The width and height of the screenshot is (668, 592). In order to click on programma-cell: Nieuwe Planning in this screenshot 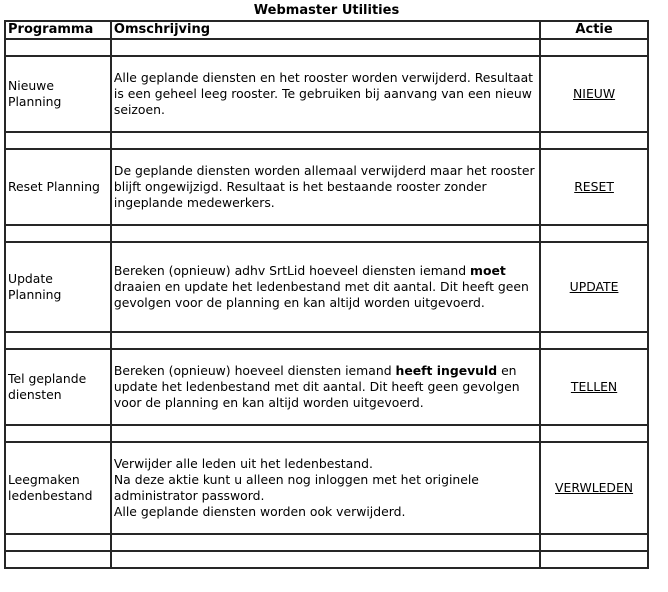, I will do `click(58, 94)`.